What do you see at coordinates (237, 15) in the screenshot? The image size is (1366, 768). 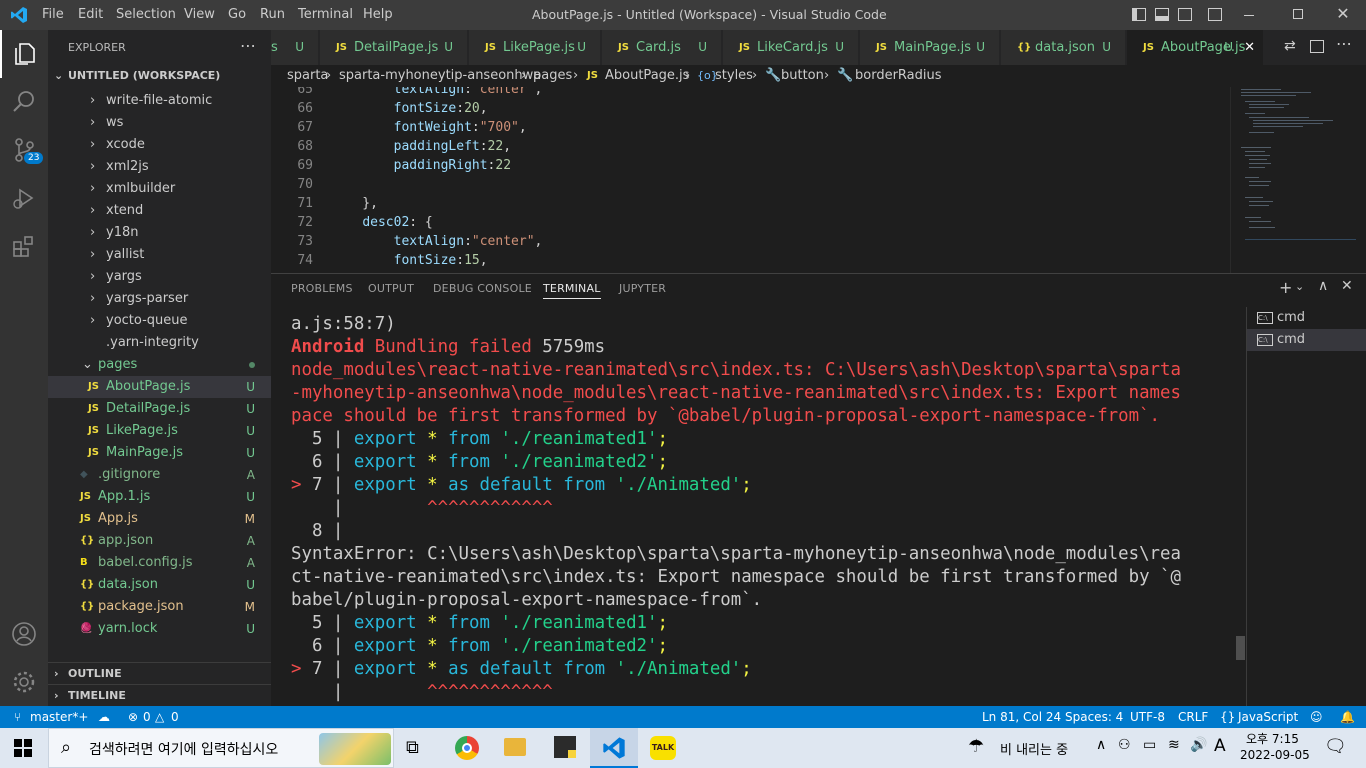 I see `menu-go: Go` at bounding box center [237, 15].